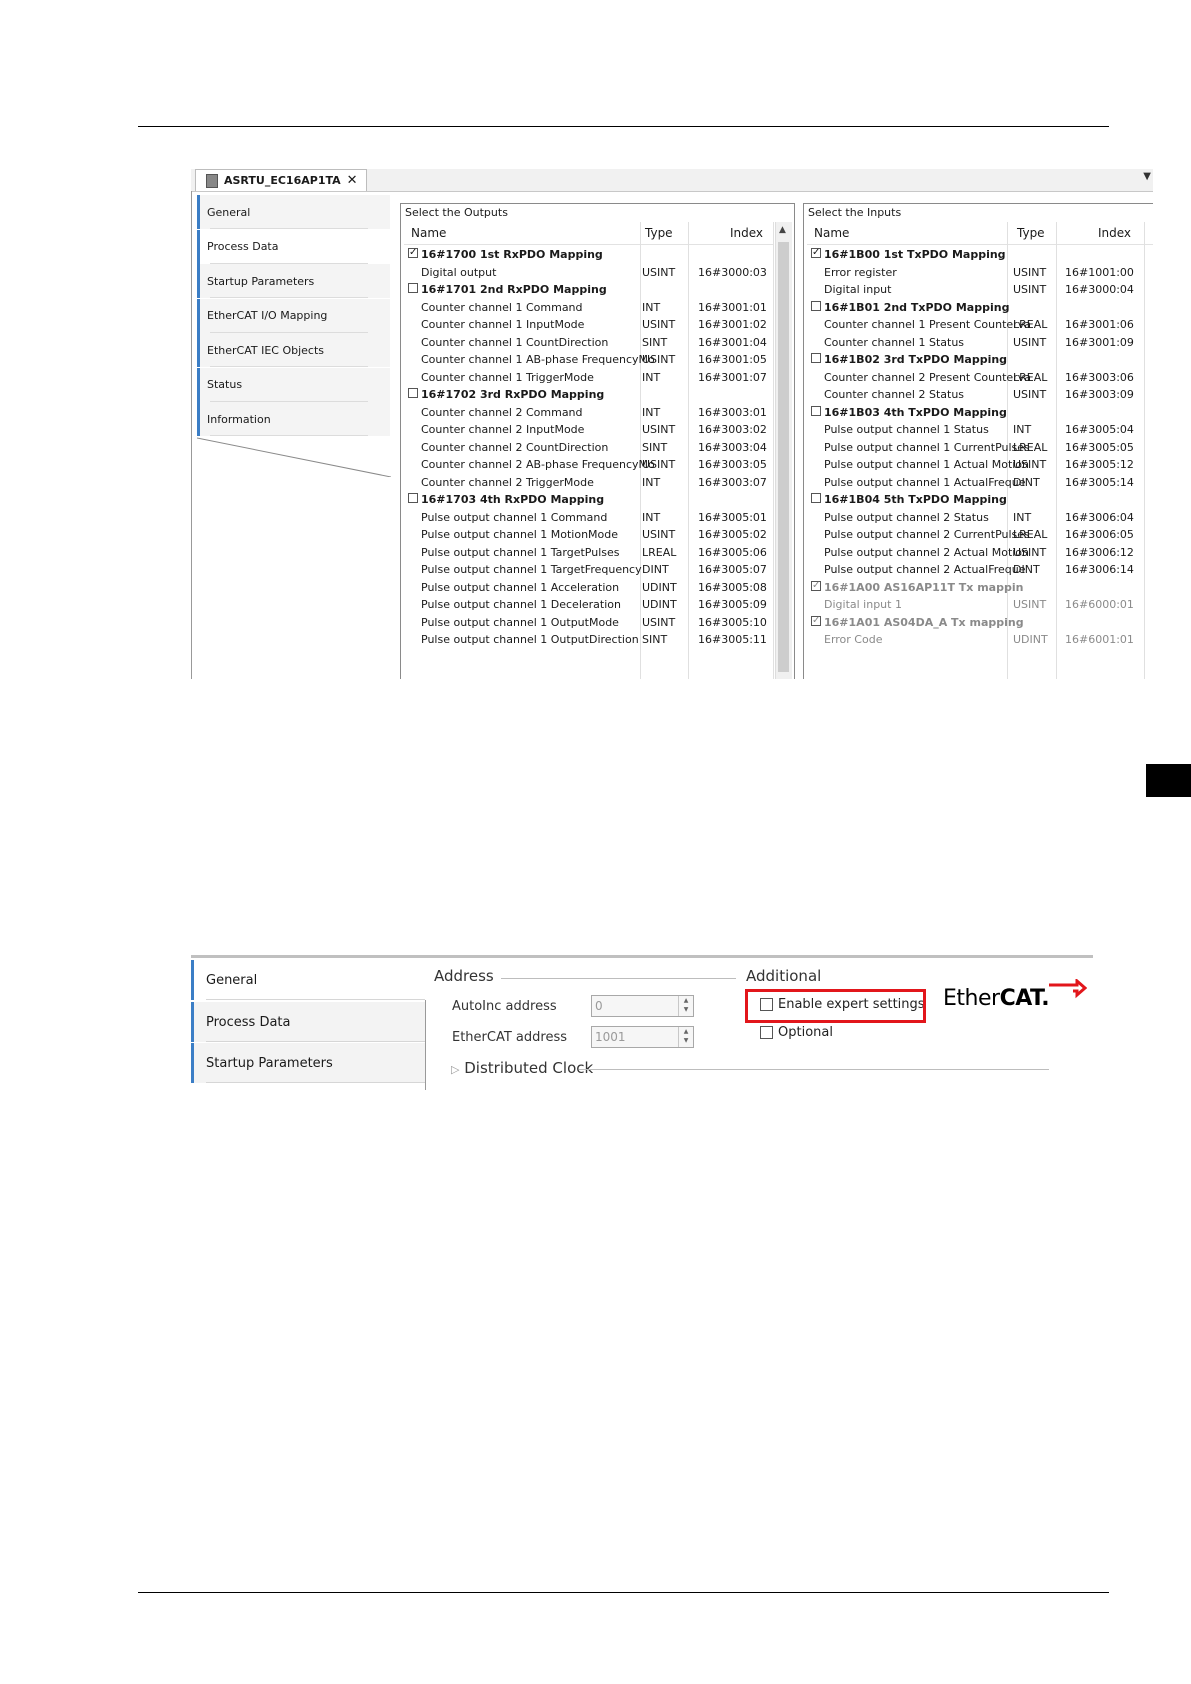  What do you see at coordinates (835, 1006) in the screenshot?
I see `highlight-box` at bounding box center [835, 1006].